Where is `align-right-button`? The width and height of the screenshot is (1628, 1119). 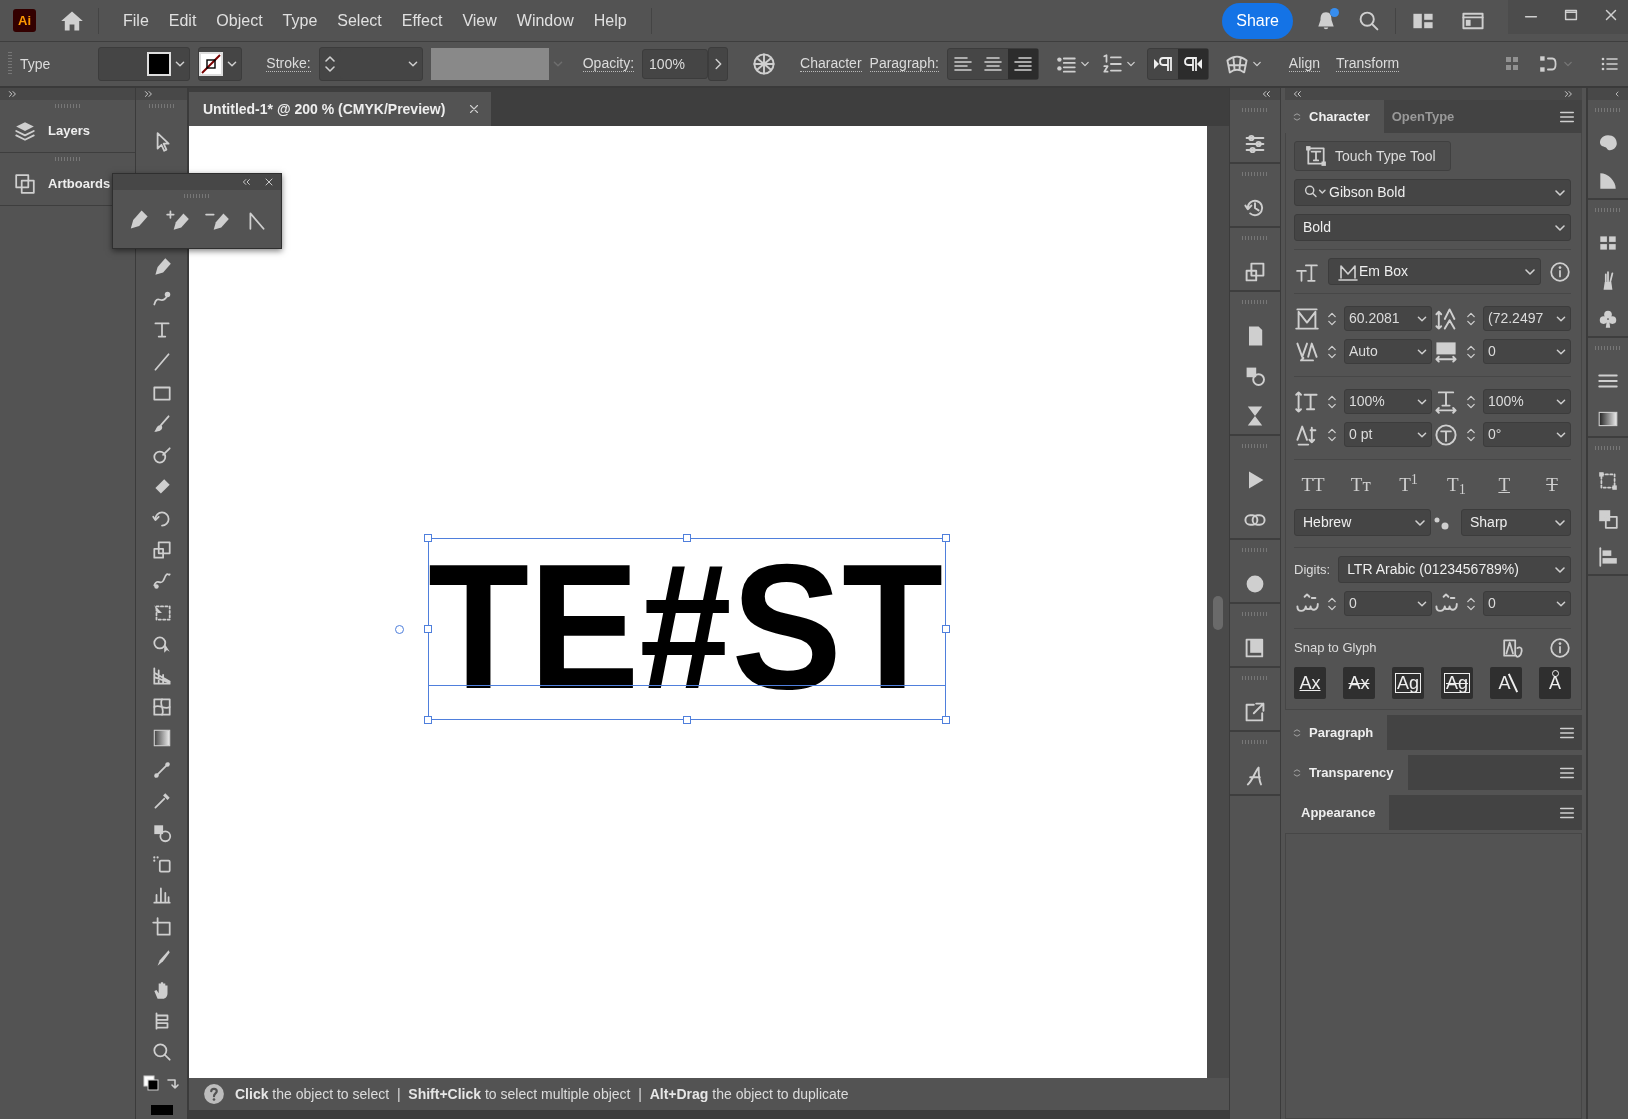
align-right-button is located at coordinates (1022, 64).